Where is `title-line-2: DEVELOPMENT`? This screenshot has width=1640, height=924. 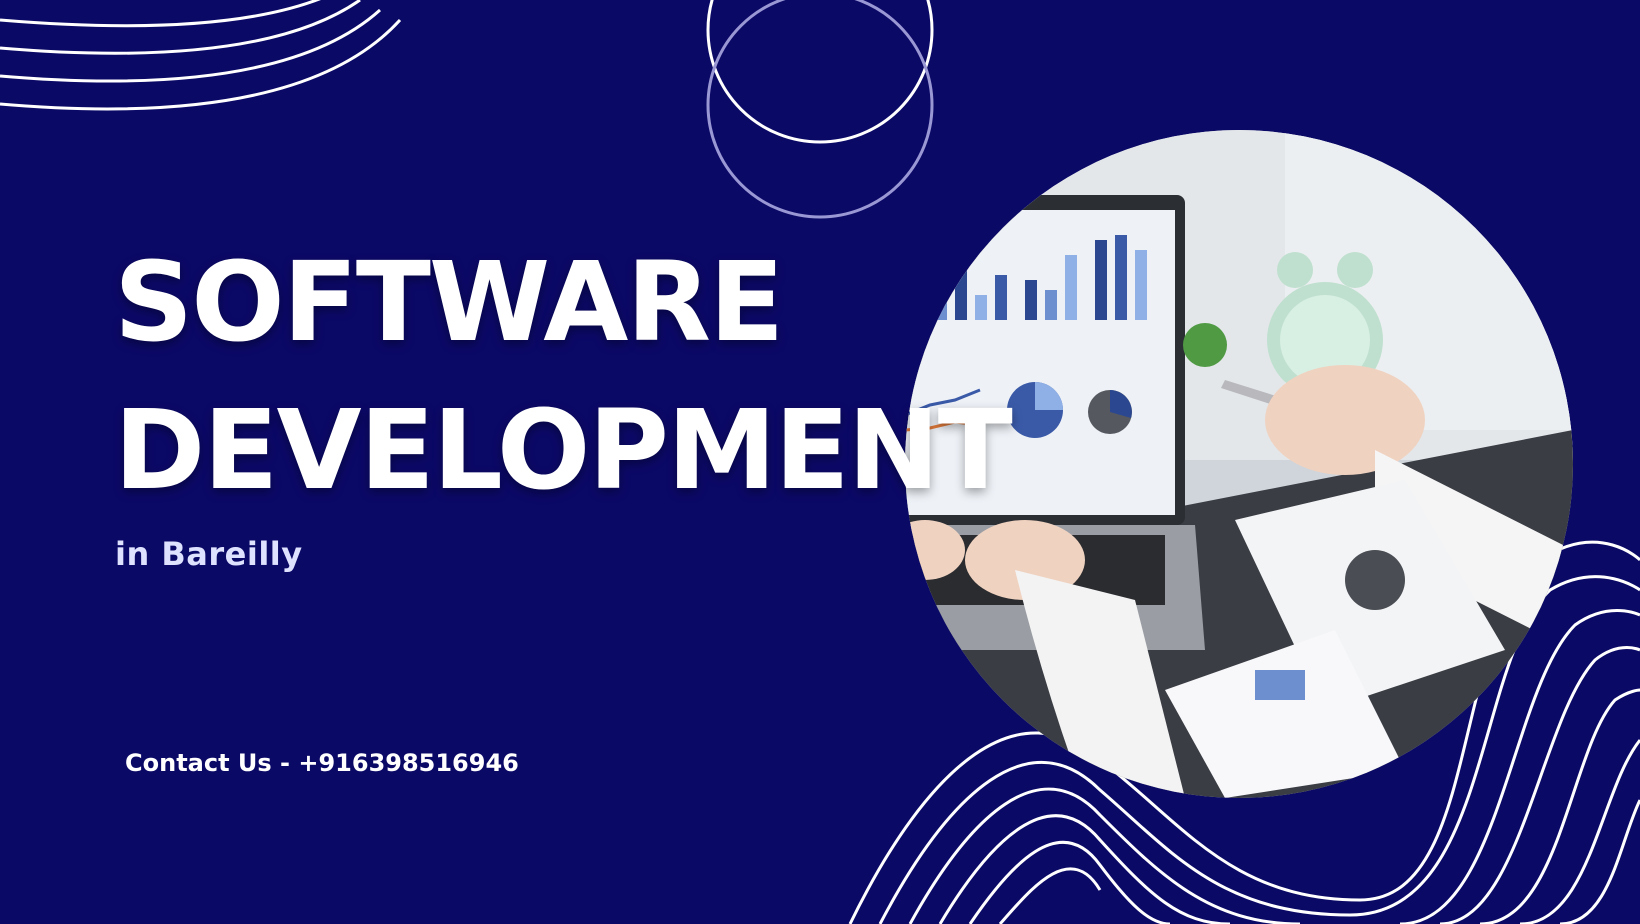 title-line-2: DEVELOPMENT is located at coordinates (563, 450).